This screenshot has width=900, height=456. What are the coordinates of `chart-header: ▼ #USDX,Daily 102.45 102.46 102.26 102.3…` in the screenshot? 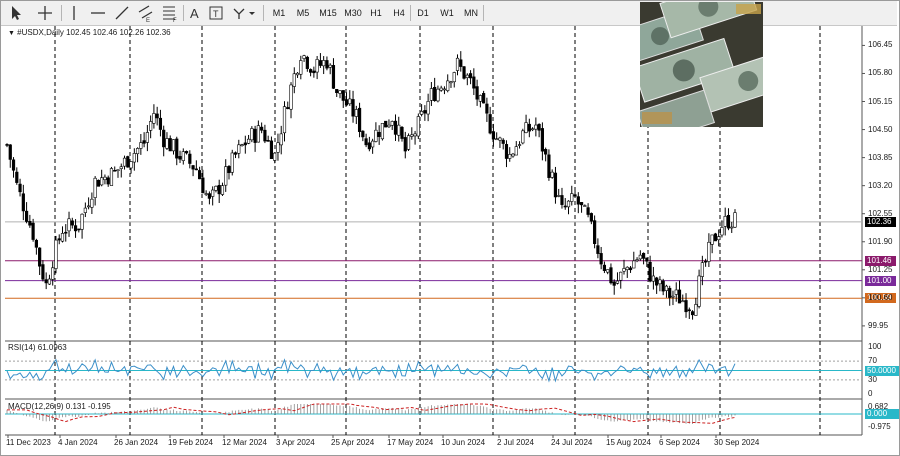 It's located at (89, 33).